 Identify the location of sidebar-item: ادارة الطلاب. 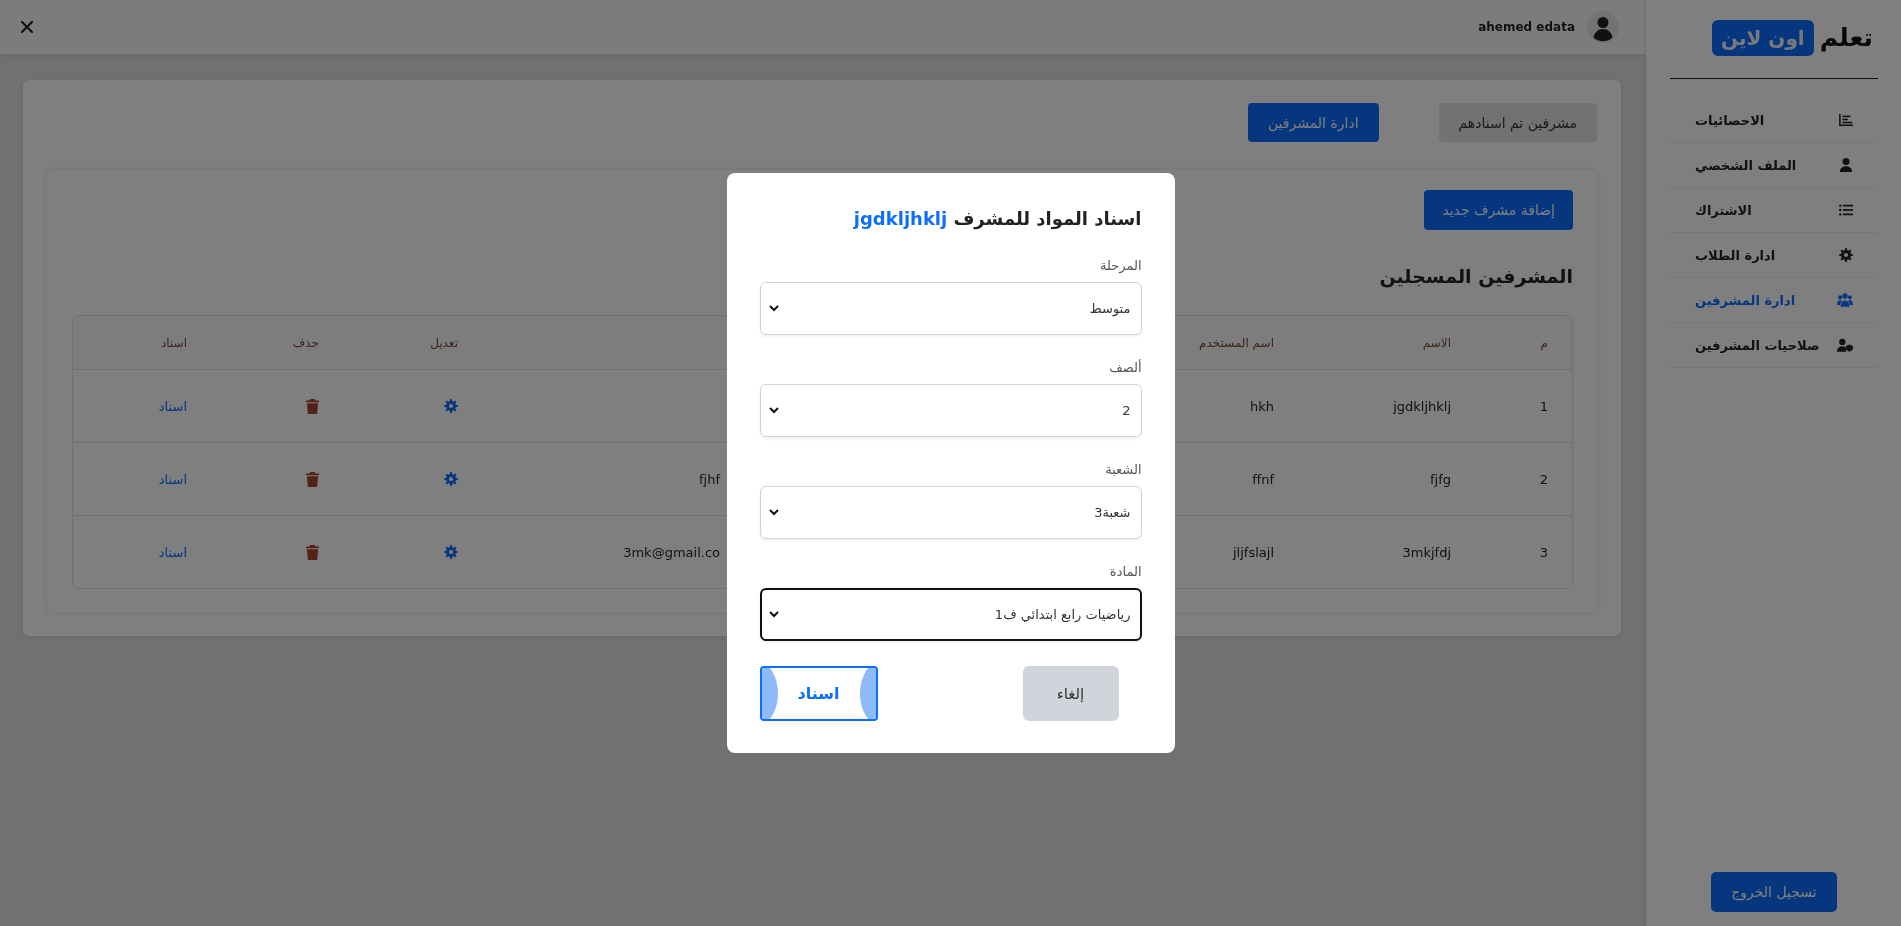
(1774, 255).